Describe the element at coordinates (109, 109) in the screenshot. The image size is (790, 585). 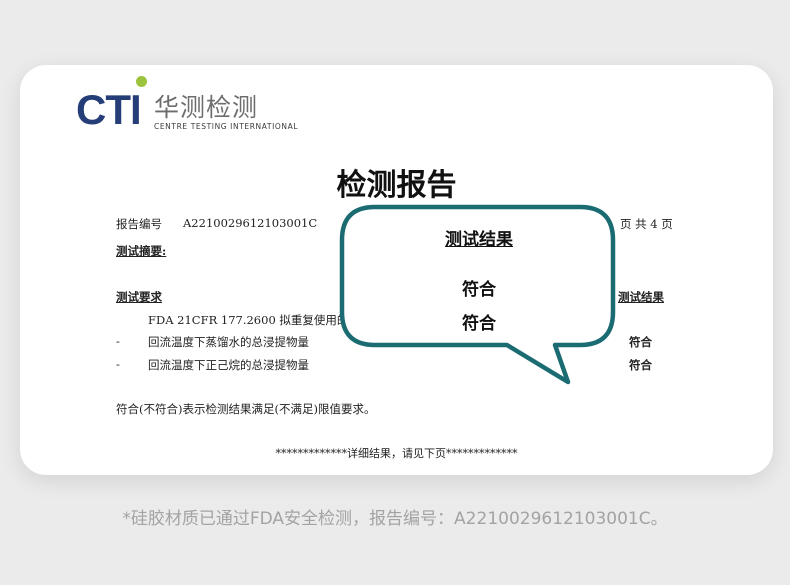
I see `logo-brand: CTI` at that location.